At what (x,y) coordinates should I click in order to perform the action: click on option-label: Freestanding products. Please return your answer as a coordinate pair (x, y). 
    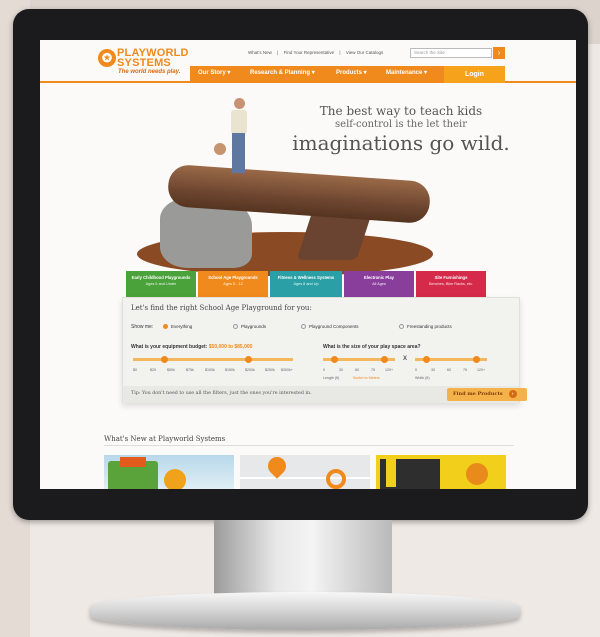
    Looking at the image, I should click on (429, 326).